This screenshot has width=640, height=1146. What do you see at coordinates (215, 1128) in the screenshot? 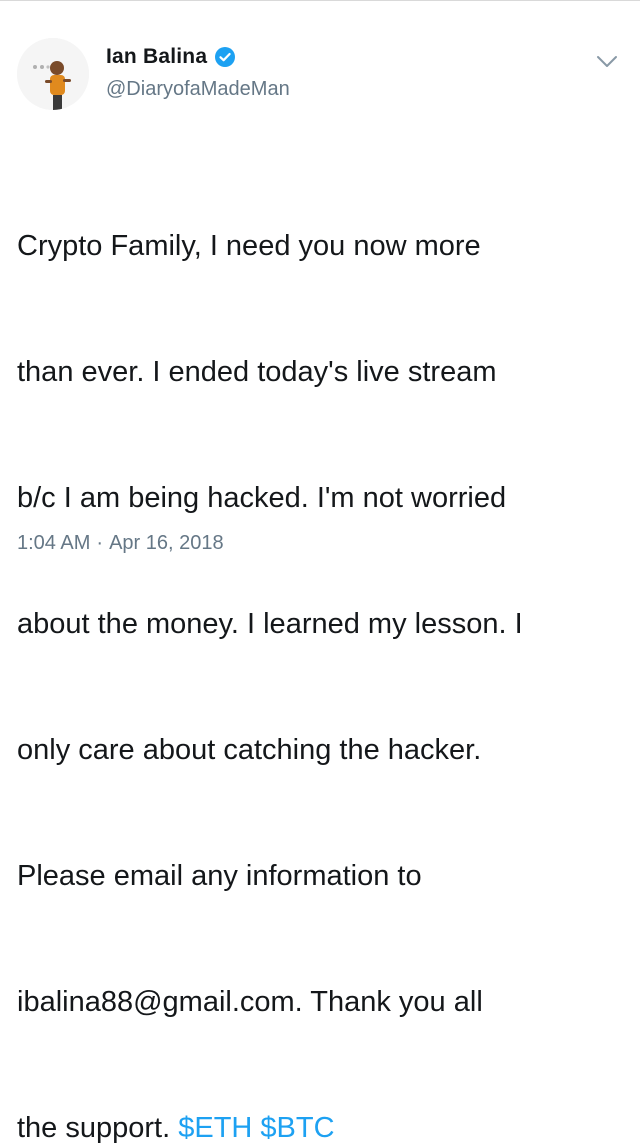
I see `cashtag-eth-link: $ETH` at bounding box center [215, 1128].